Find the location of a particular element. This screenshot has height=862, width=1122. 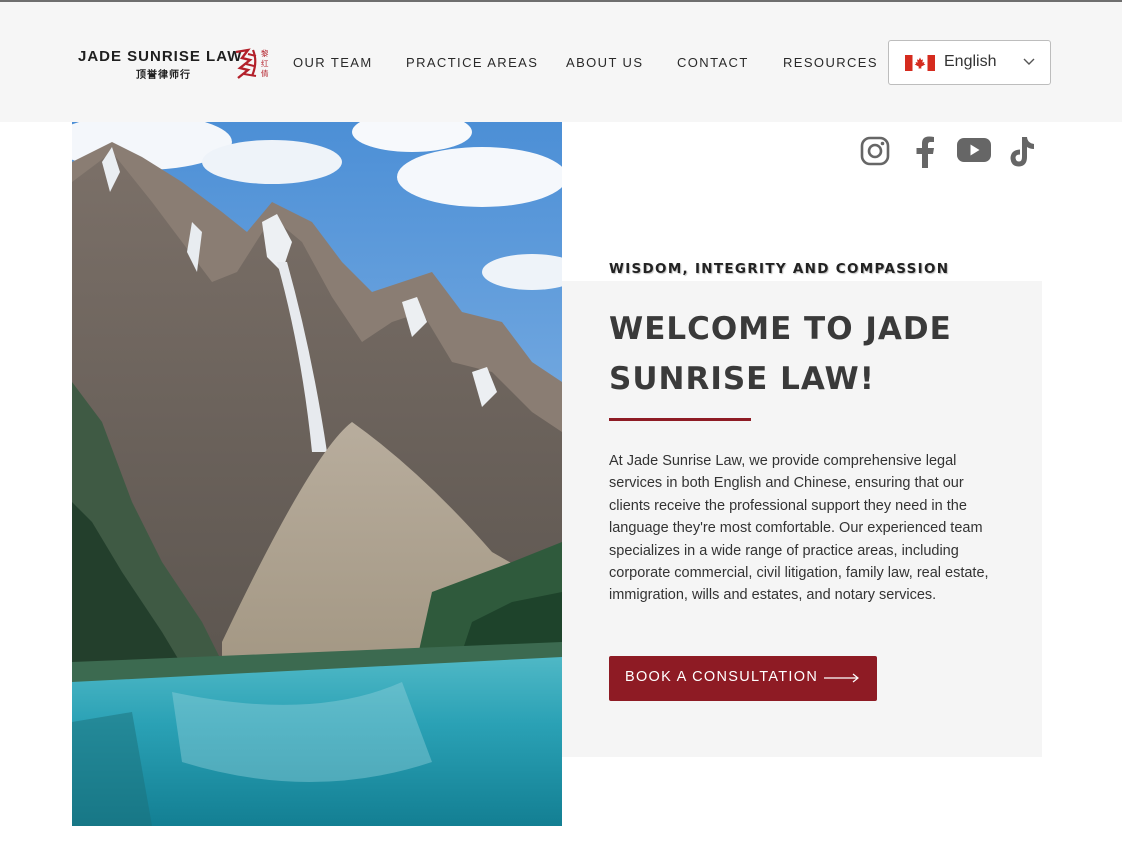

facebook-icon is located at coordinates (925, 152).